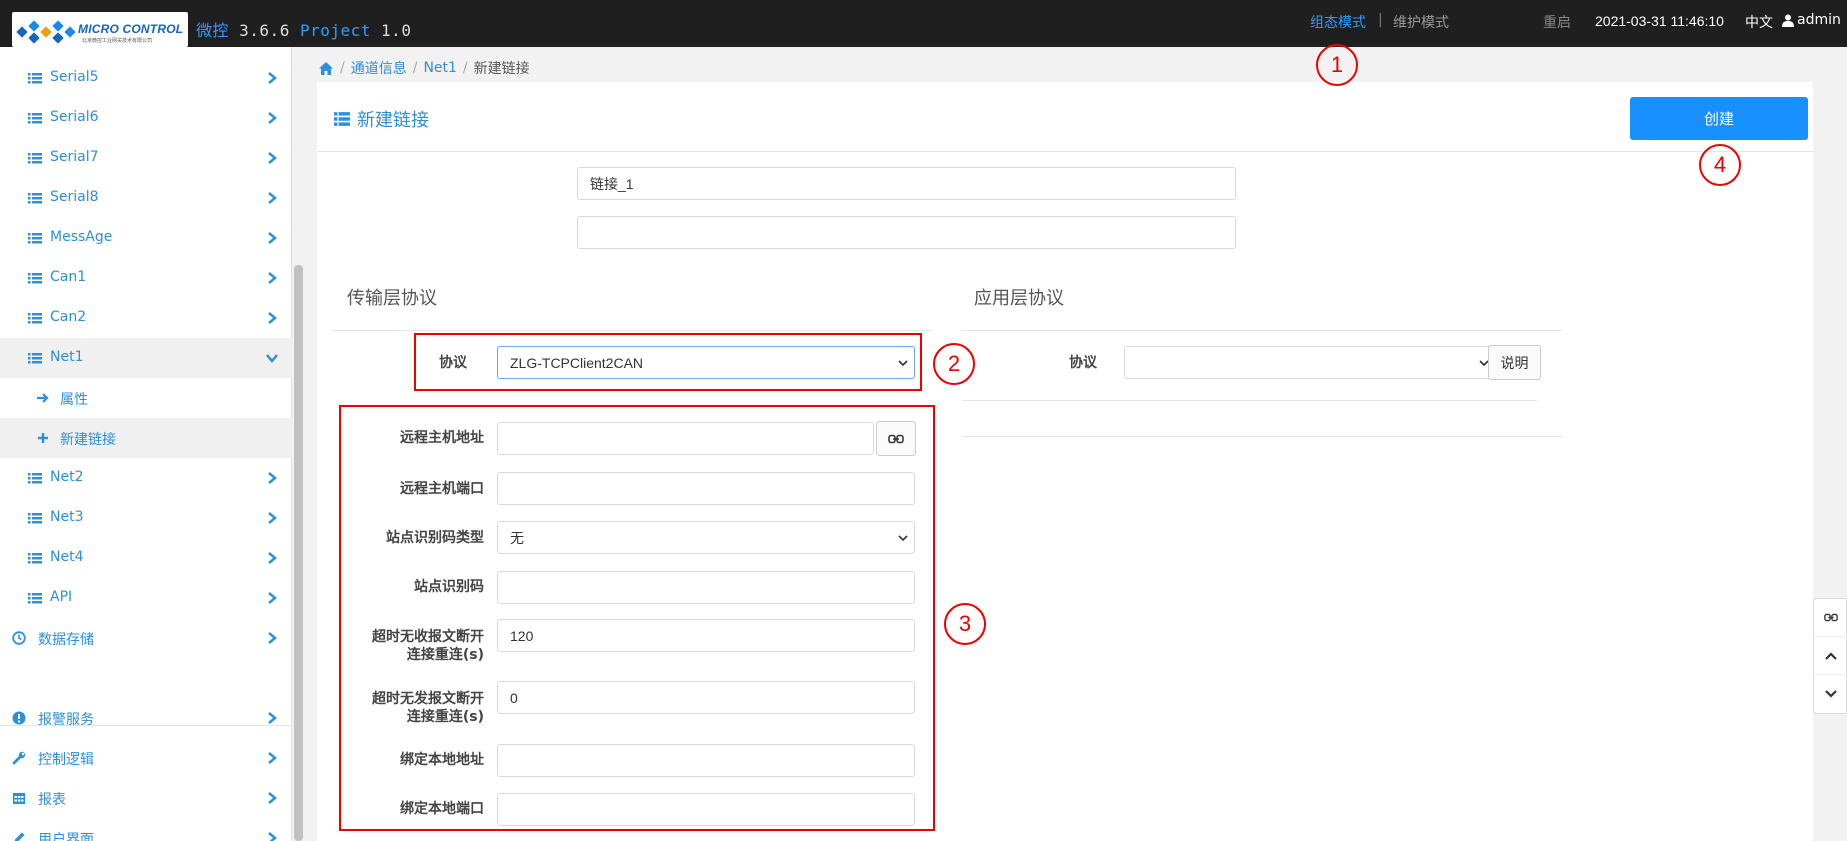 This screenshot has height=841, width=1847. Describe the element at coordinates (1557, 22) in the screenshot. I see `restart-link: 重启` at that location.